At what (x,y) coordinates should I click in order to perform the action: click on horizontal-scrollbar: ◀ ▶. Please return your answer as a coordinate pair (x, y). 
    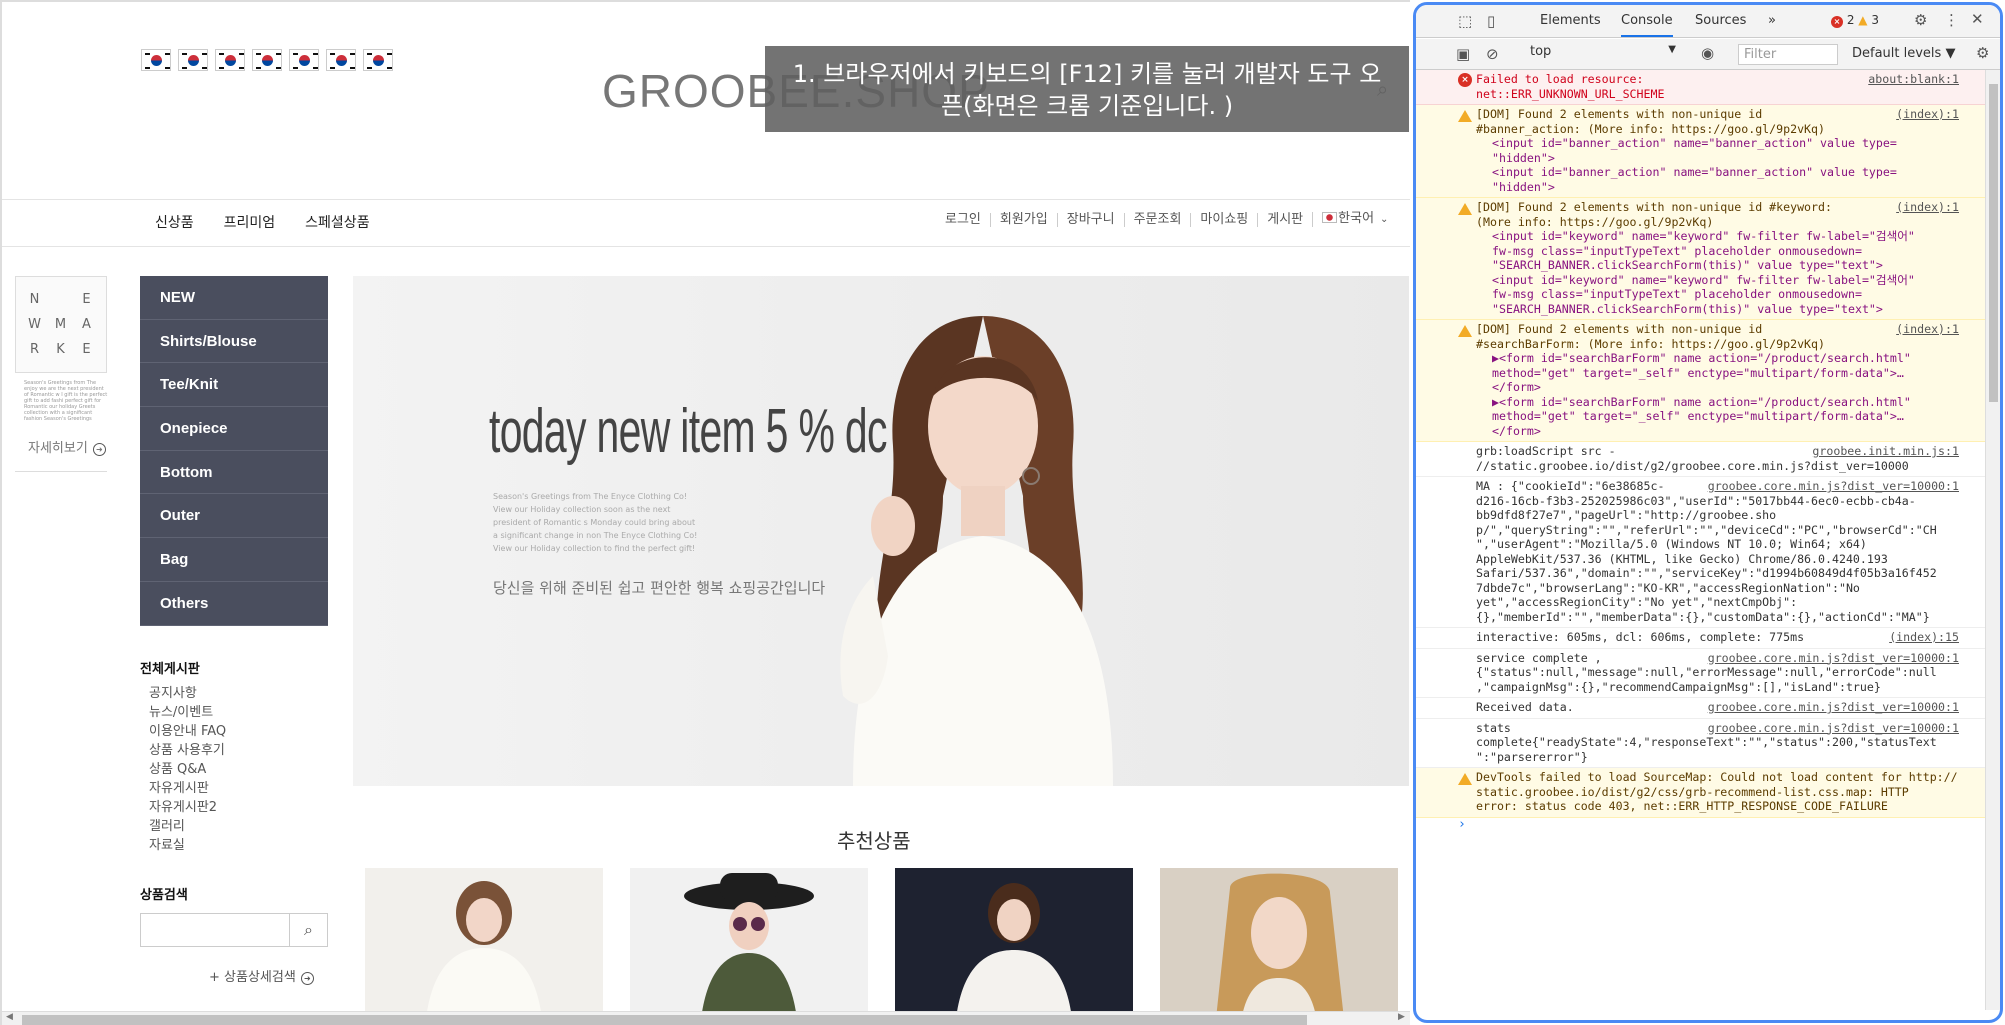
    Looking at the image, I should click on (706, 1018).